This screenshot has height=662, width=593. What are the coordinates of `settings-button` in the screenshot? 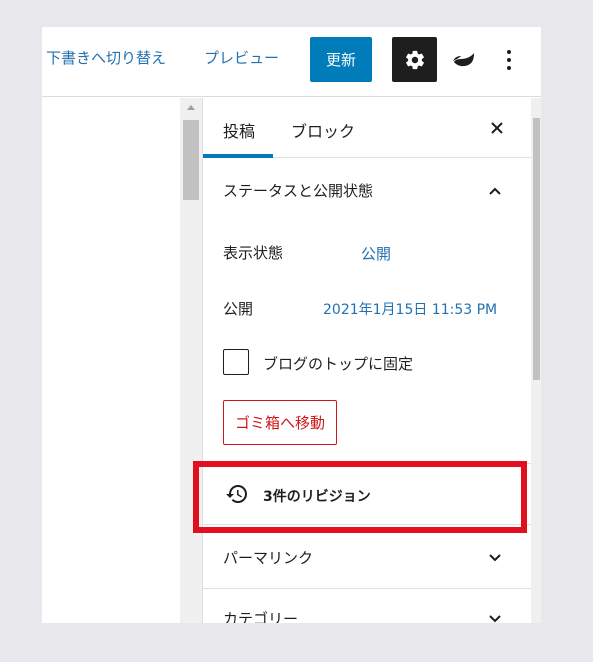 It's located at (414, 59).